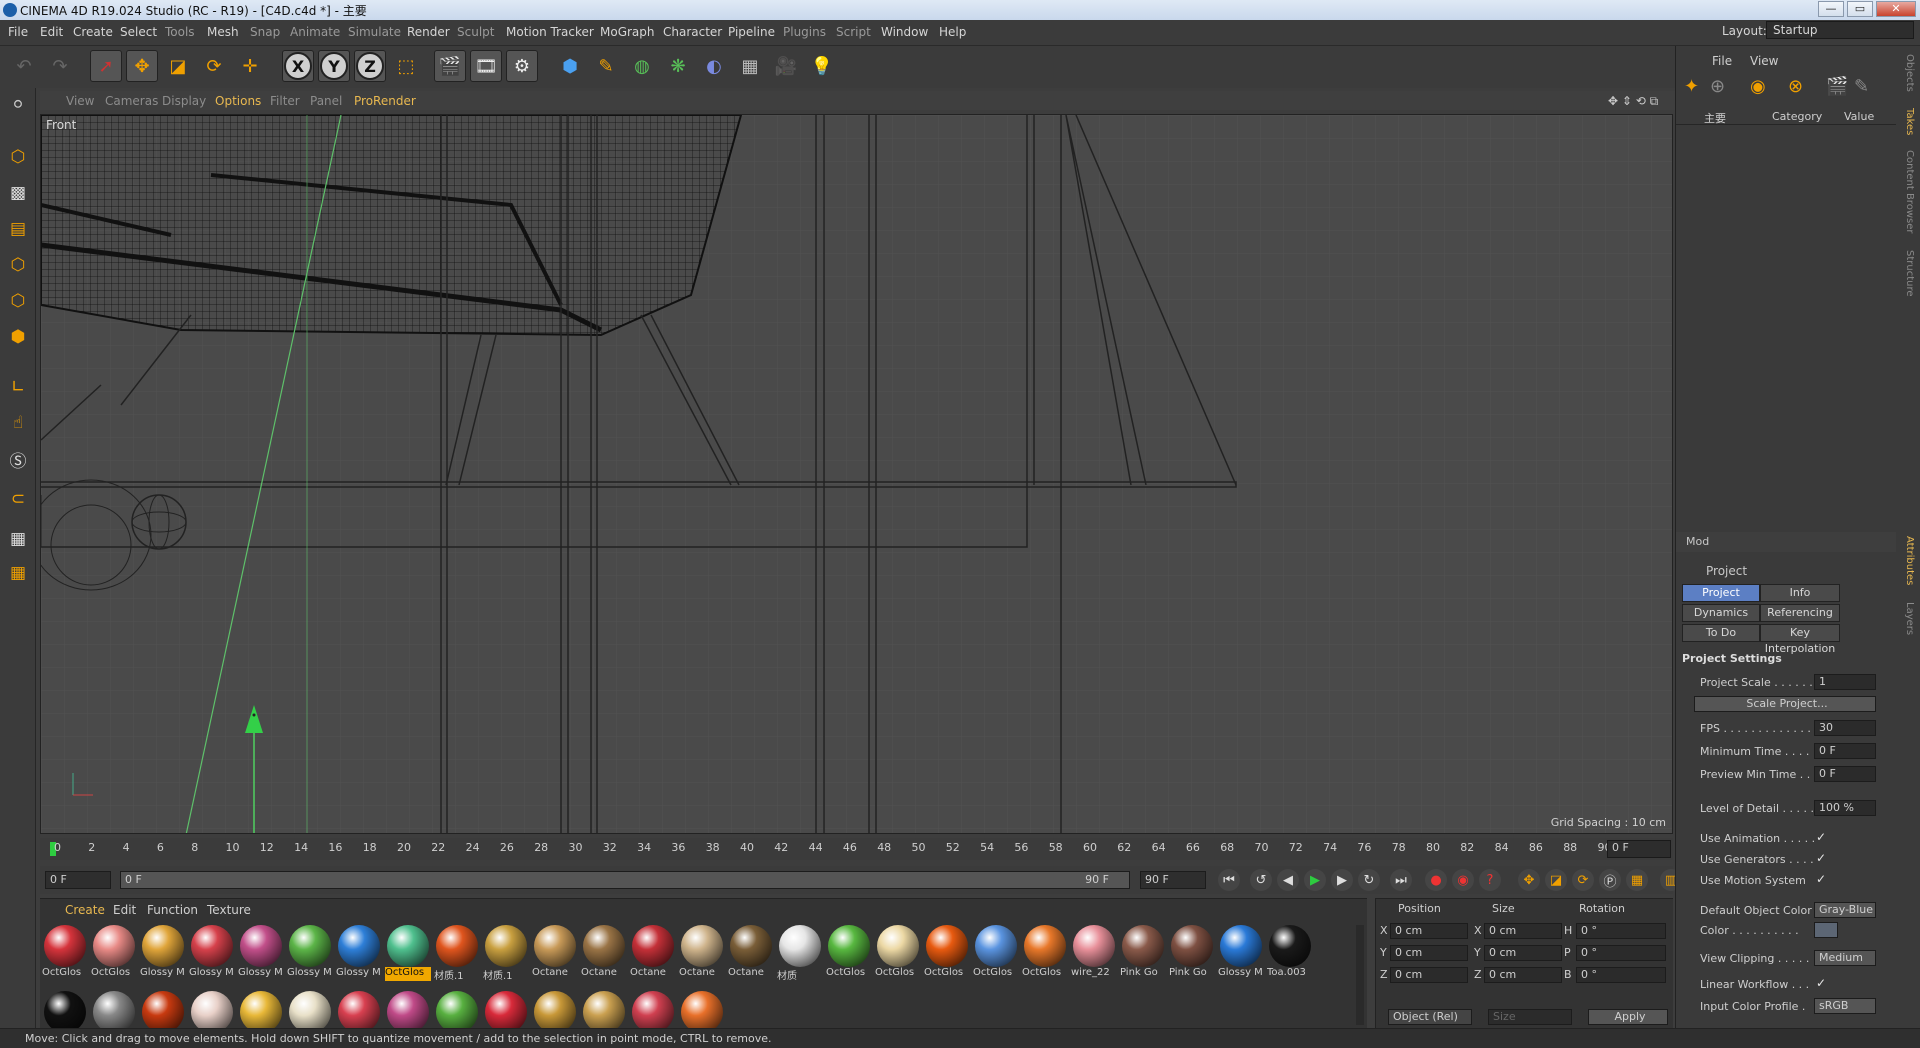  I want to click on tab-referencing: Referencing, so click(1800, 613).